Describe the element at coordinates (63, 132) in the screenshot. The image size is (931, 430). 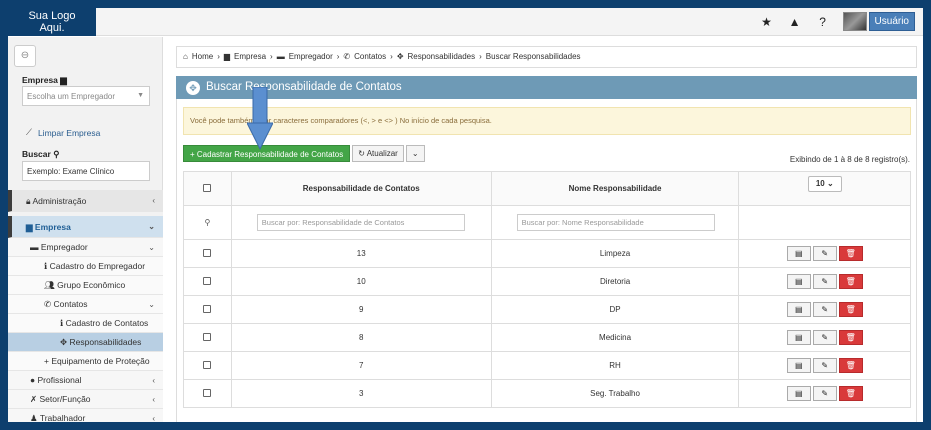
I see `clear-empresa-link: ⟋ Limpar Empresa` at that location.